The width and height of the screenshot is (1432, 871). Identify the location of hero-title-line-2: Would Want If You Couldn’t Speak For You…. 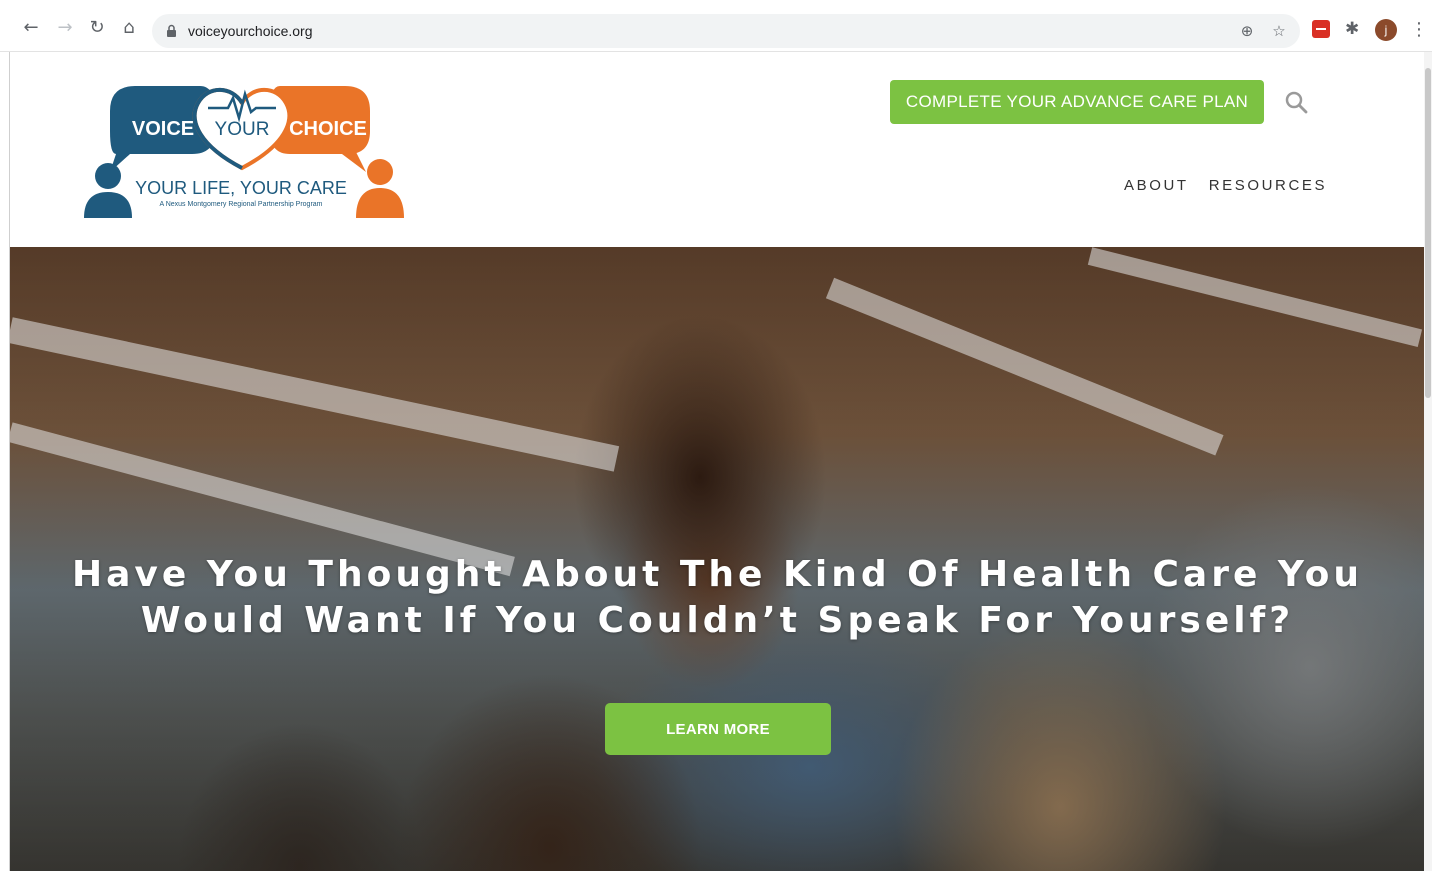
(717, 620).